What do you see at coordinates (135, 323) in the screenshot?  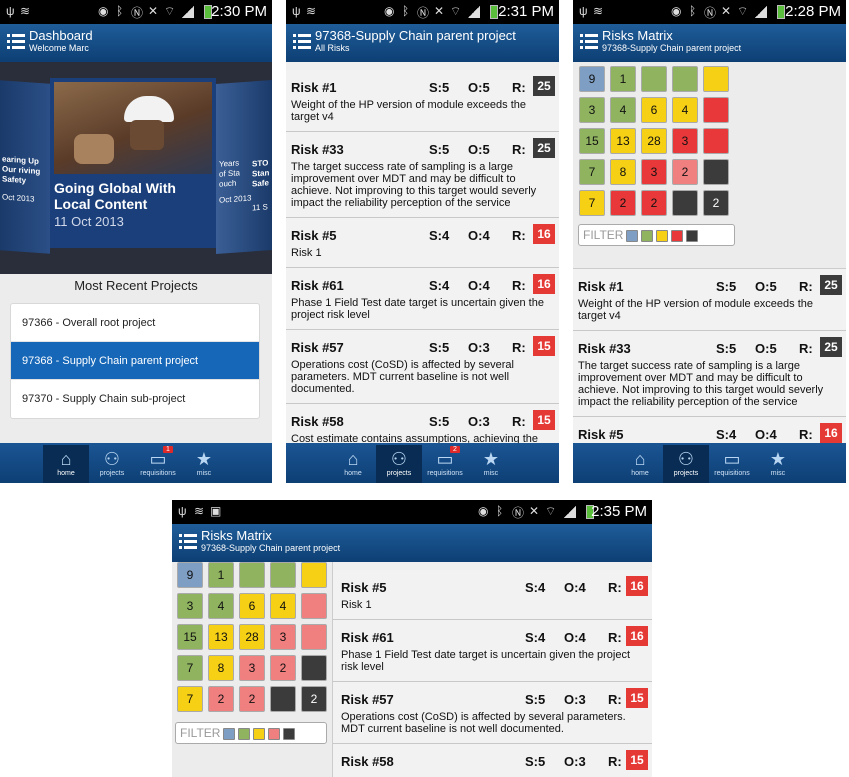 I see `project-item: 97366 - Overall root project` at bounding box center [135, 323].